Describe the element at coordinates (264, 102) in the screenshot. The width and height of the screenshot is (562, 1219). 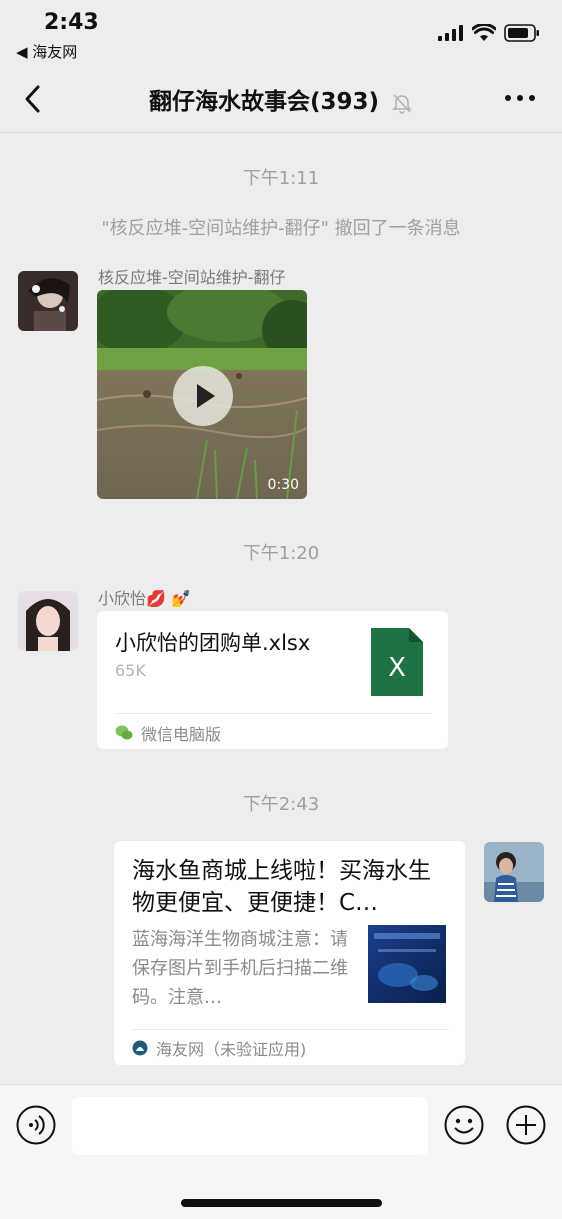
I see `chat-title-text: 翻仔海水故事会(393)` at that location.